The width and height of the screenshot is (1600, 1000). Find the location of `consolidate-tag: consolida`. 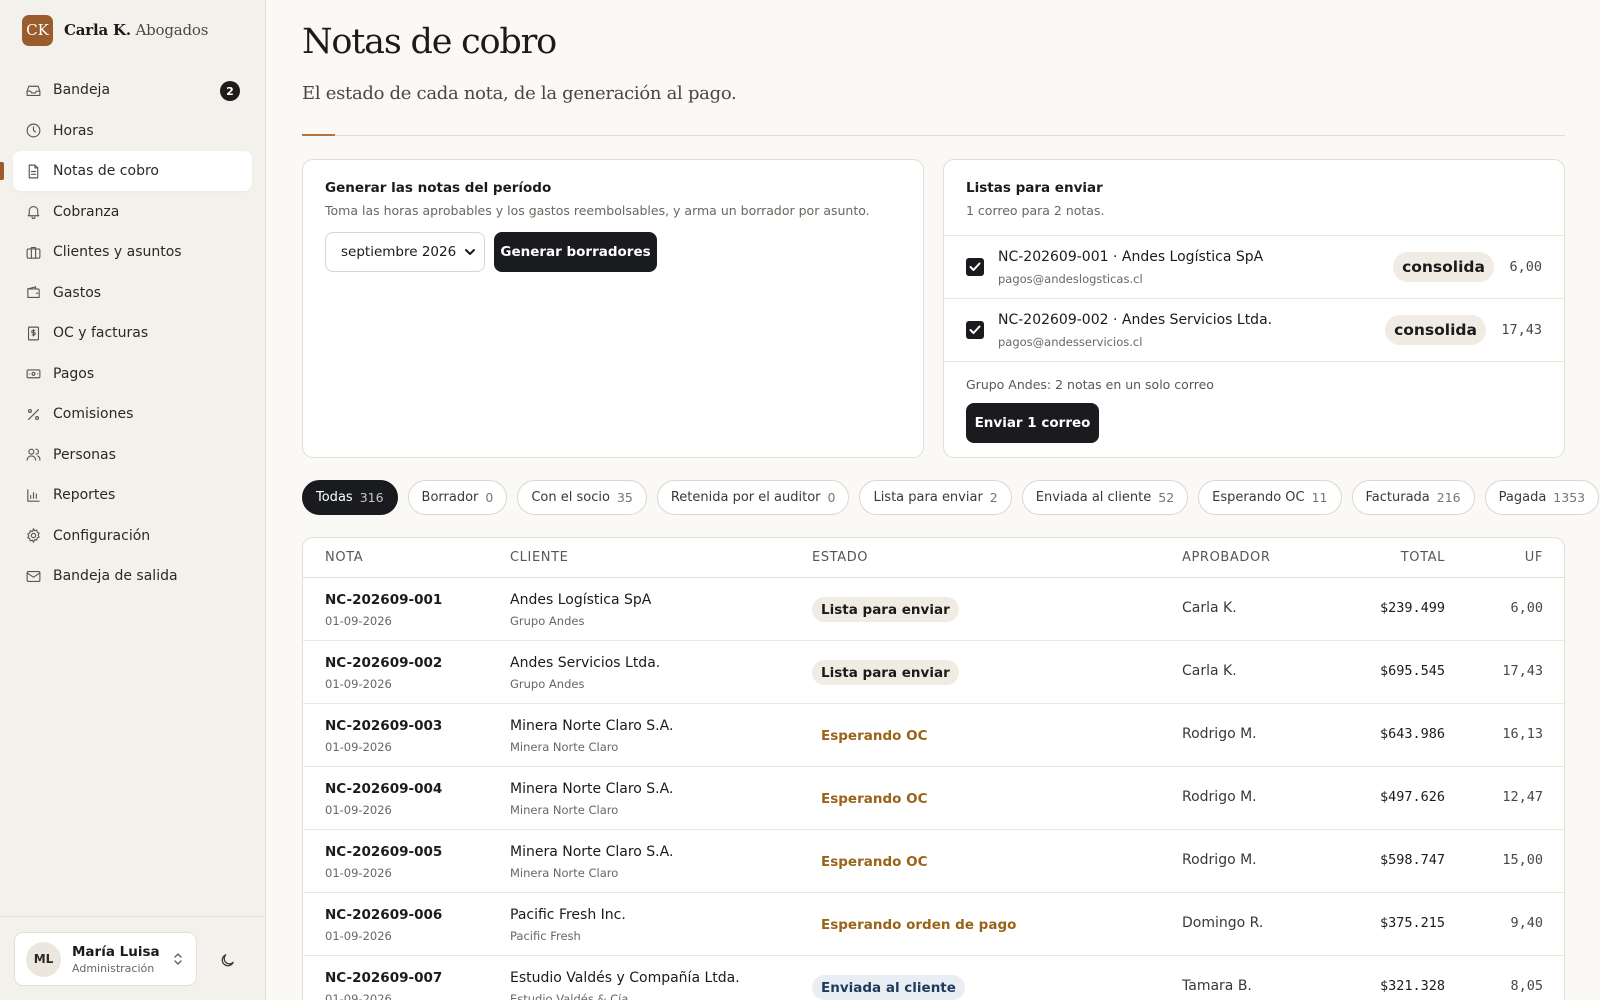

consolidate-tag: consolida is located at coordinates (1435, 330).